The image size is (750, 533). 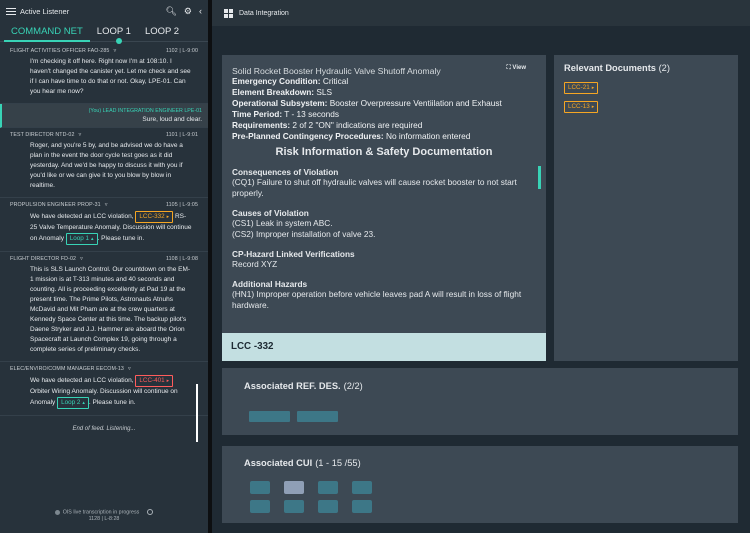 I want to click on caret-up-icon: ▴, so click(x=92, y=239).